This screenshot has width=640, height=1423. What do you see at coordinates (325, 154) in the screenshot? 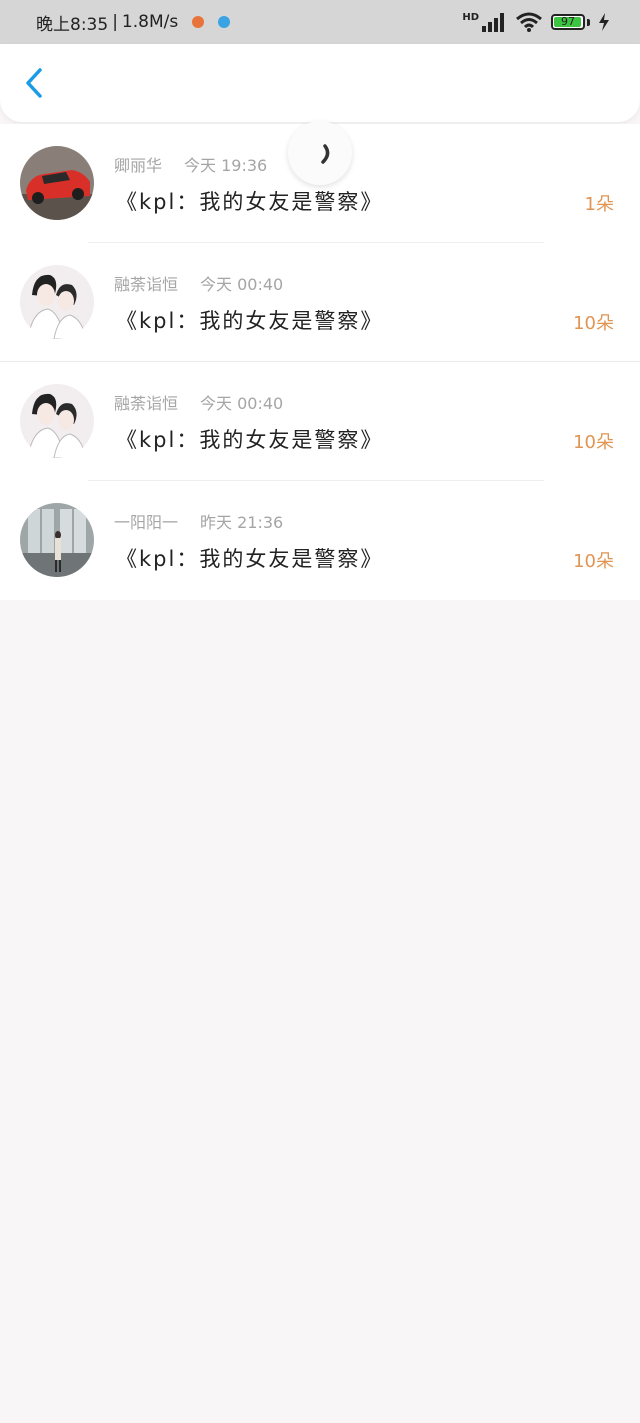
I see `loading-icon` at bounding box center [325, 154].